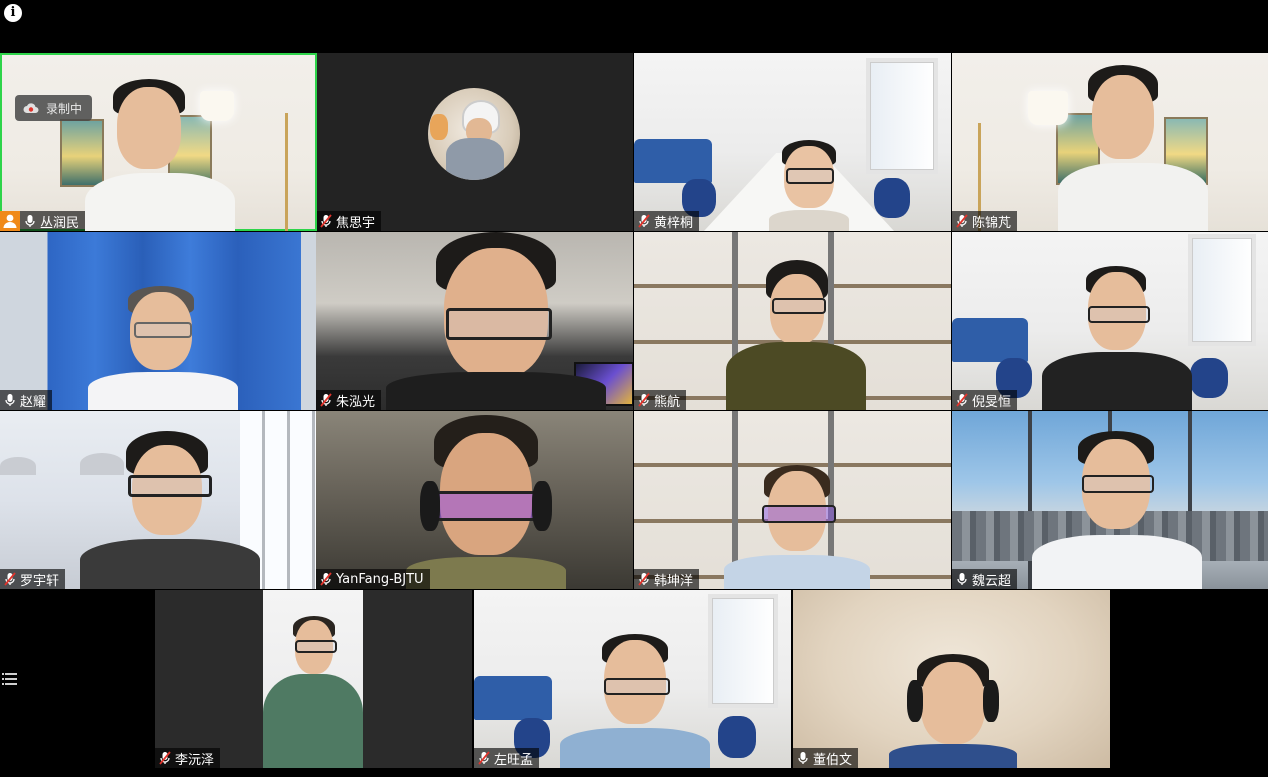  Describe the element at coordinates (195, 760) in the screenshot. I see `participant-name: 李沅泽` at that location.